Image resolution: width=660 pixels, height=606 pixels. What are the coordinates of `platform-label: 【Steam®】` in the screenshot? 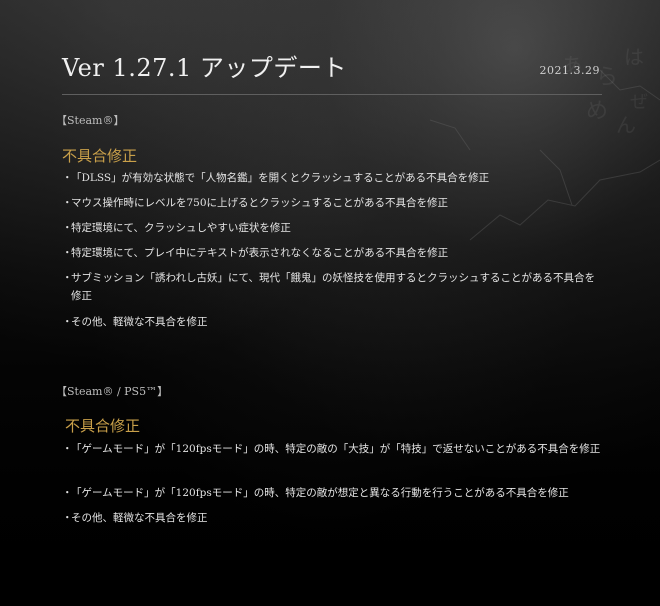 It's located at (90, 120).